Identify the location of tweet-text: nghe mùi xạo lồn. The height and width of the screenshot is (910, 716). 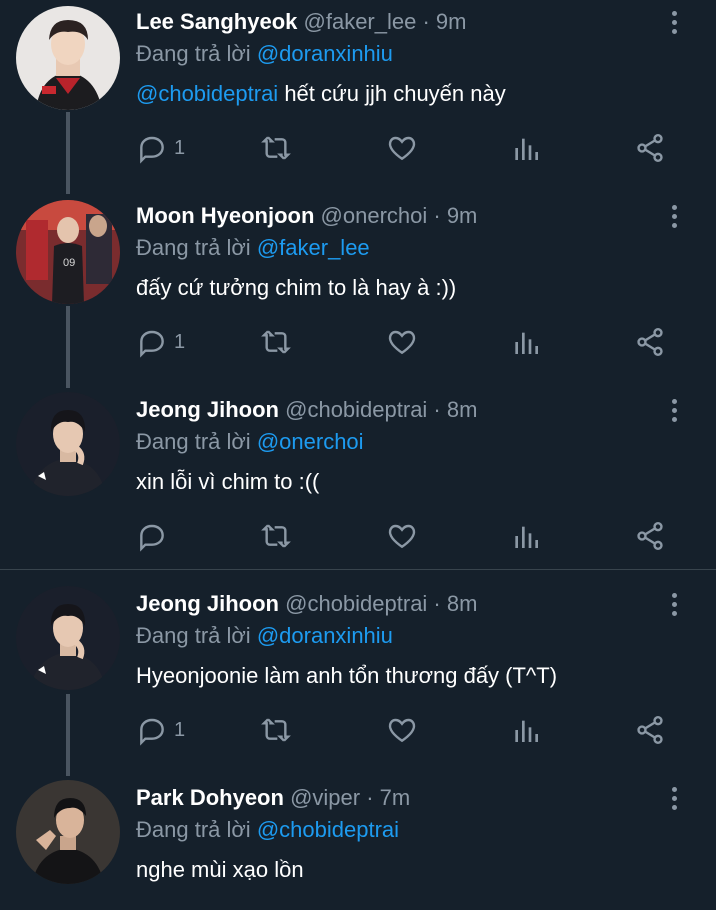
(220, 869).